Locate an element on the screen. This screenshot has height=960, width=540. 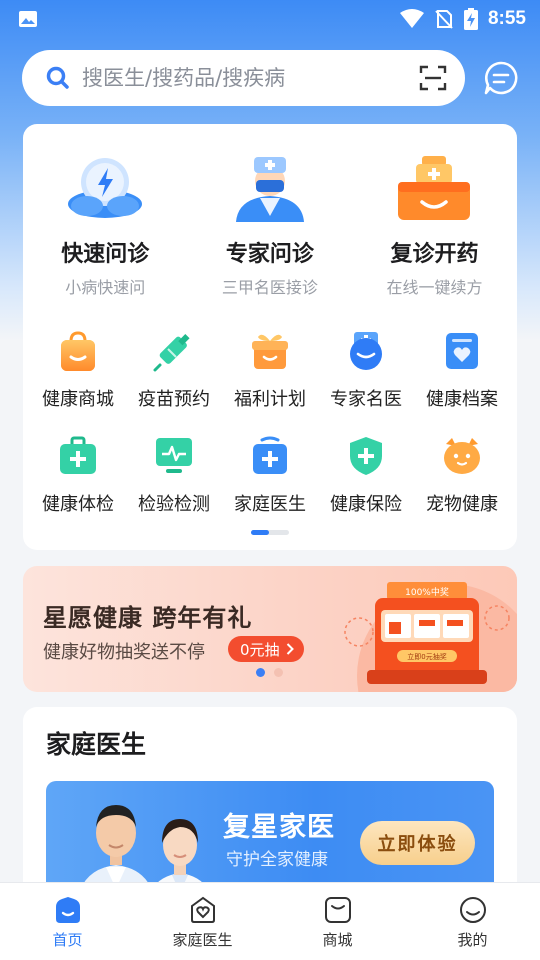
medical-kit-icon is located at coordinates (78, 455).